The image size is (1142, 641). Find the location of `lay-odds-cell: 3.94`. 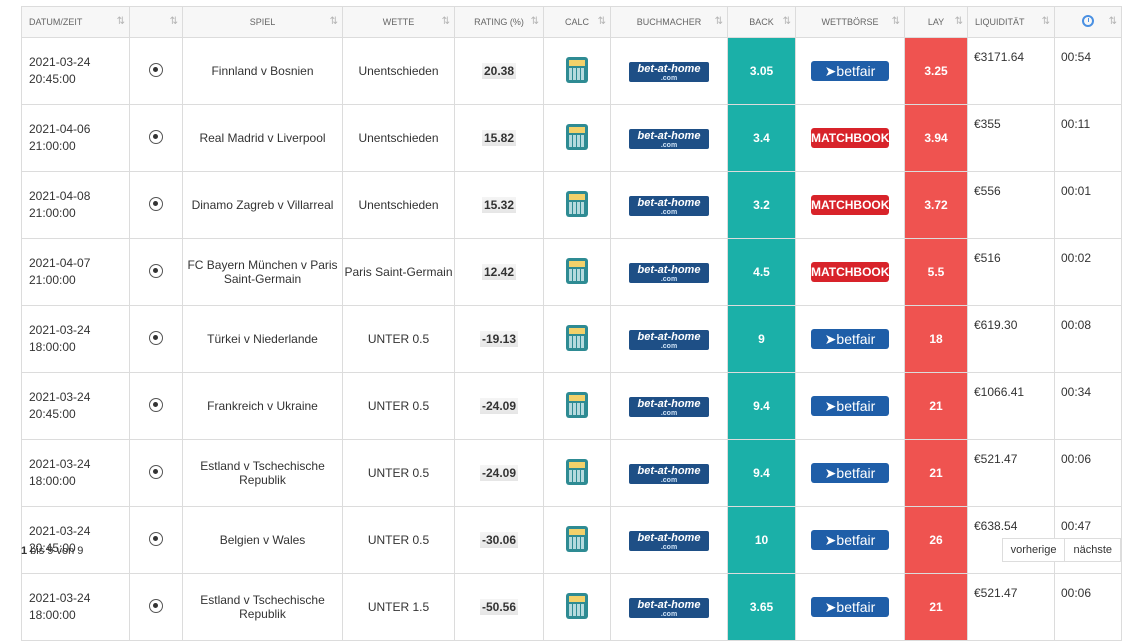

lay-odds-cell: 3.94 is located at coordinates (936, 138).